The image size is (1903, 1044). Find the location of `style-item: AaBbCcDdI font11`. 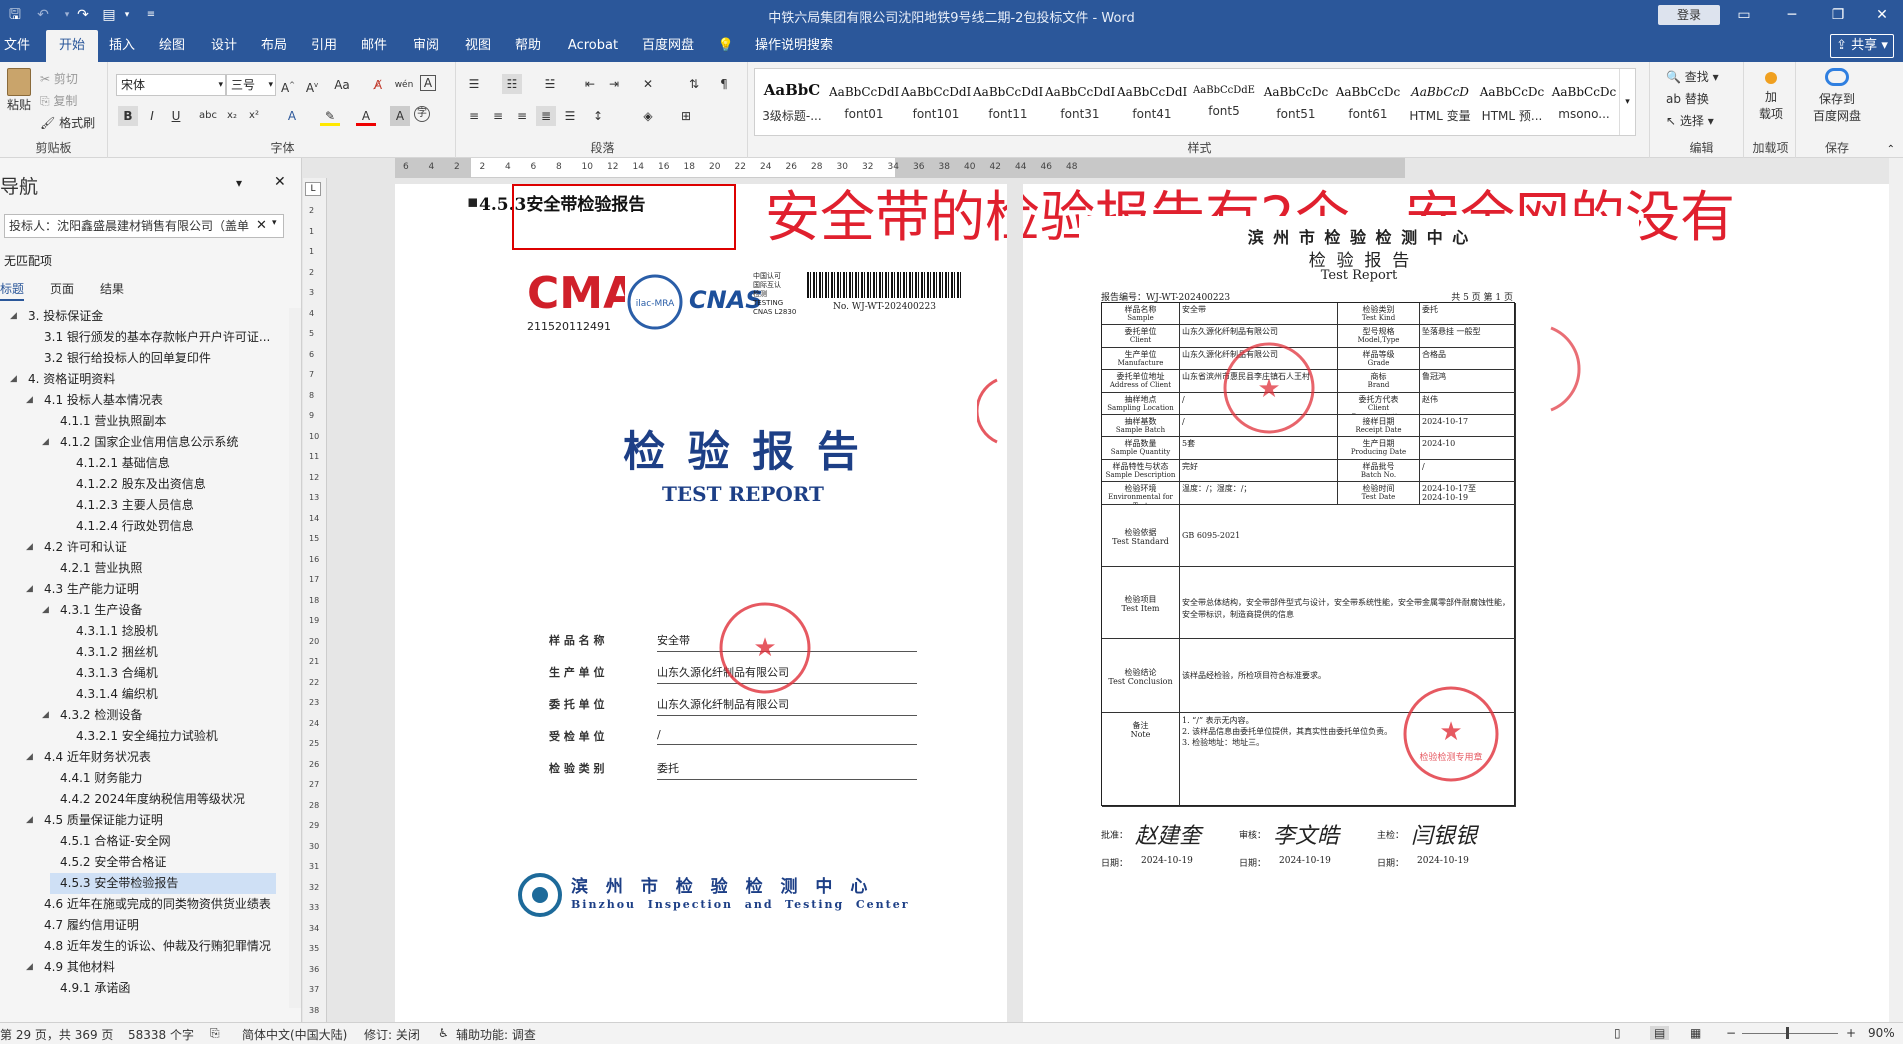

style-item: AaBbCcDdI font11 is located at coordinates (1008, 103).